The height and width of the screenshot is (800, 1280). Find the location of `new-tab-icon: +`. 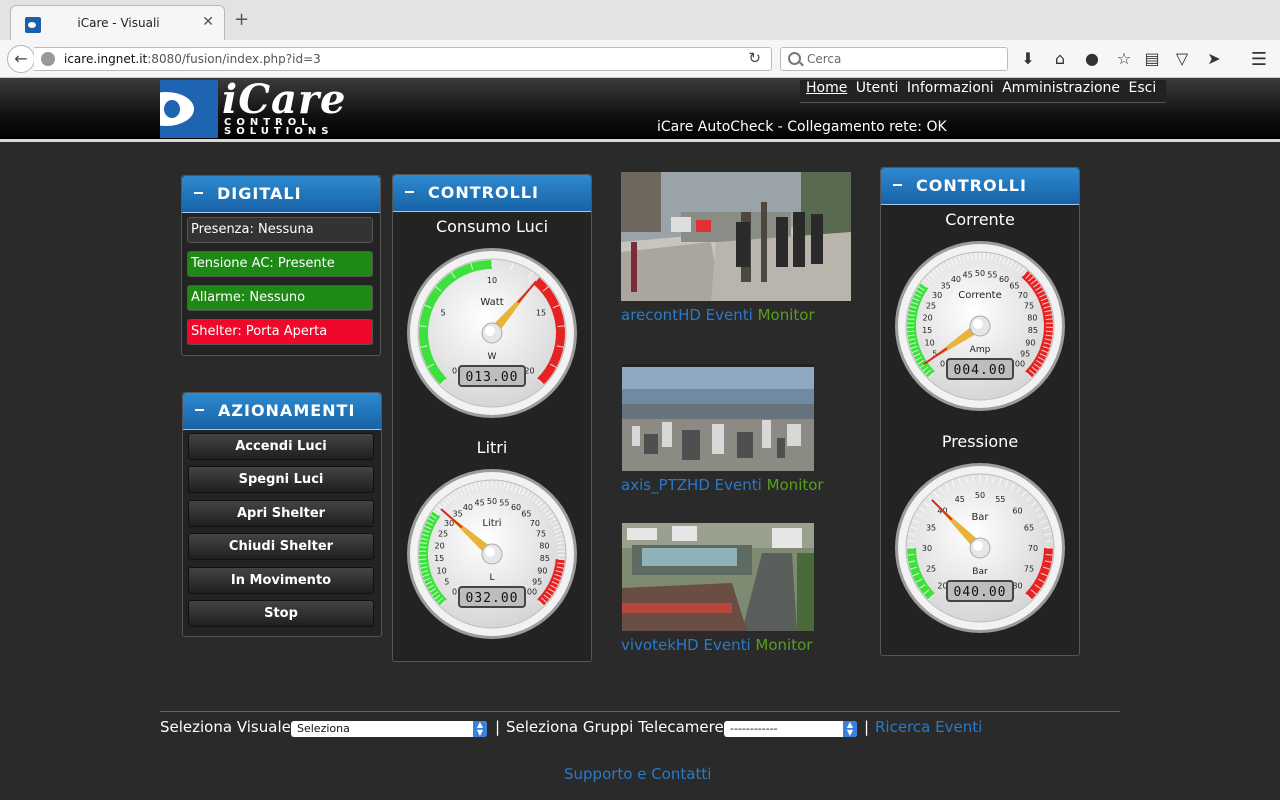

new-tab-icon: + is located at coordinates (241, 20).